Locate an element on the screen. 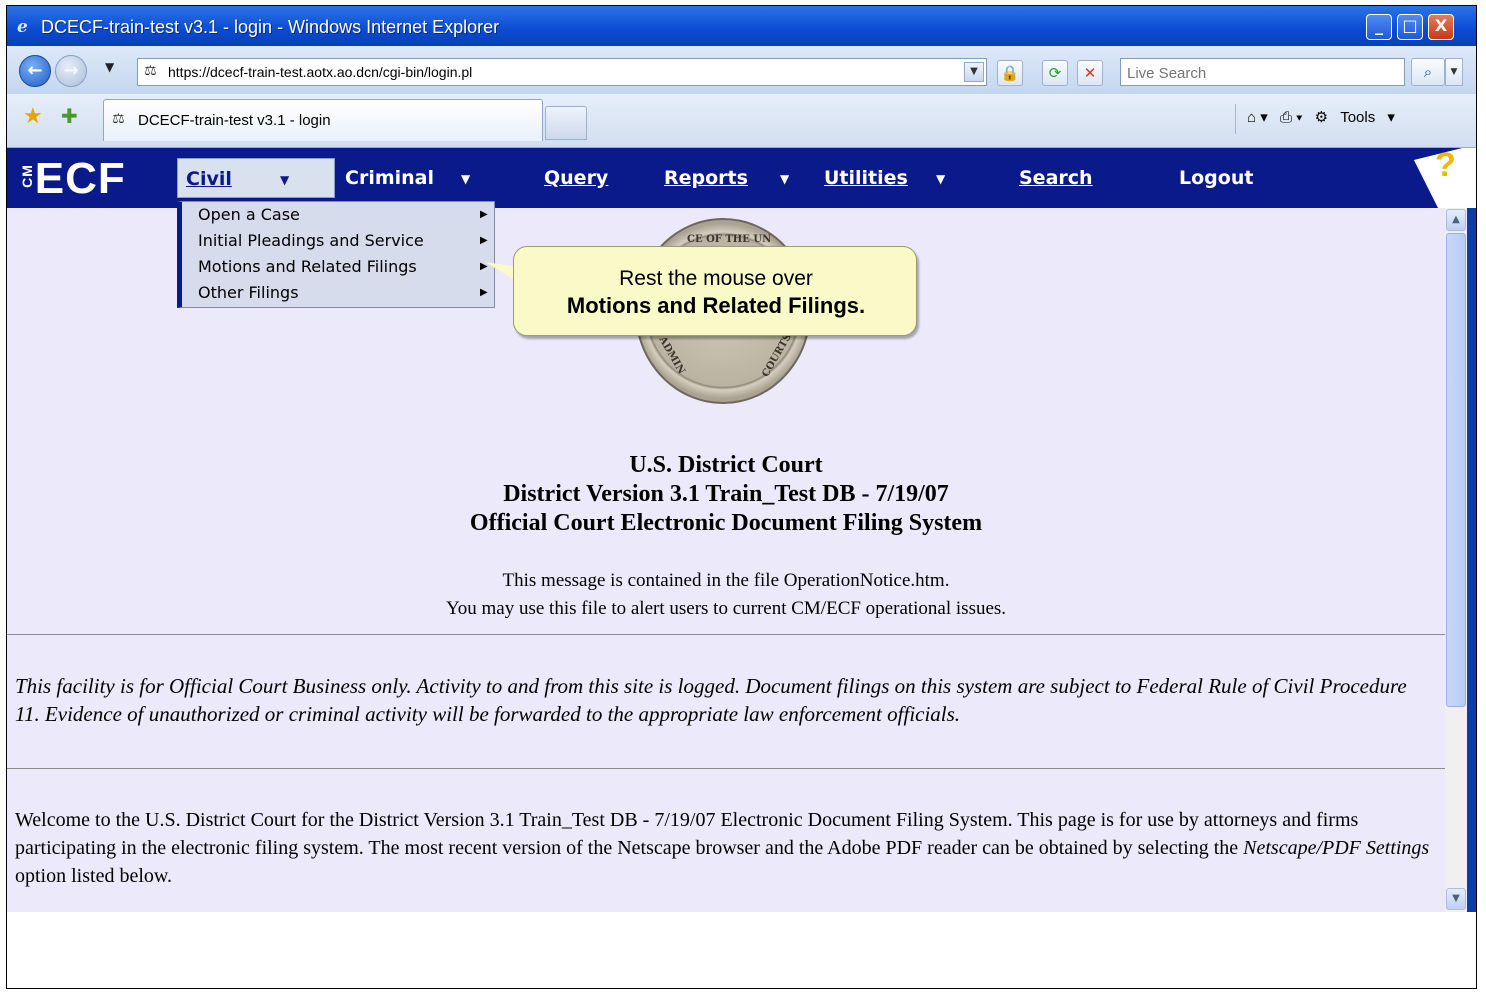 This screenshot has height=992, width=1486. menu-item-label: Open a Case is located at coordinates (249, 214).